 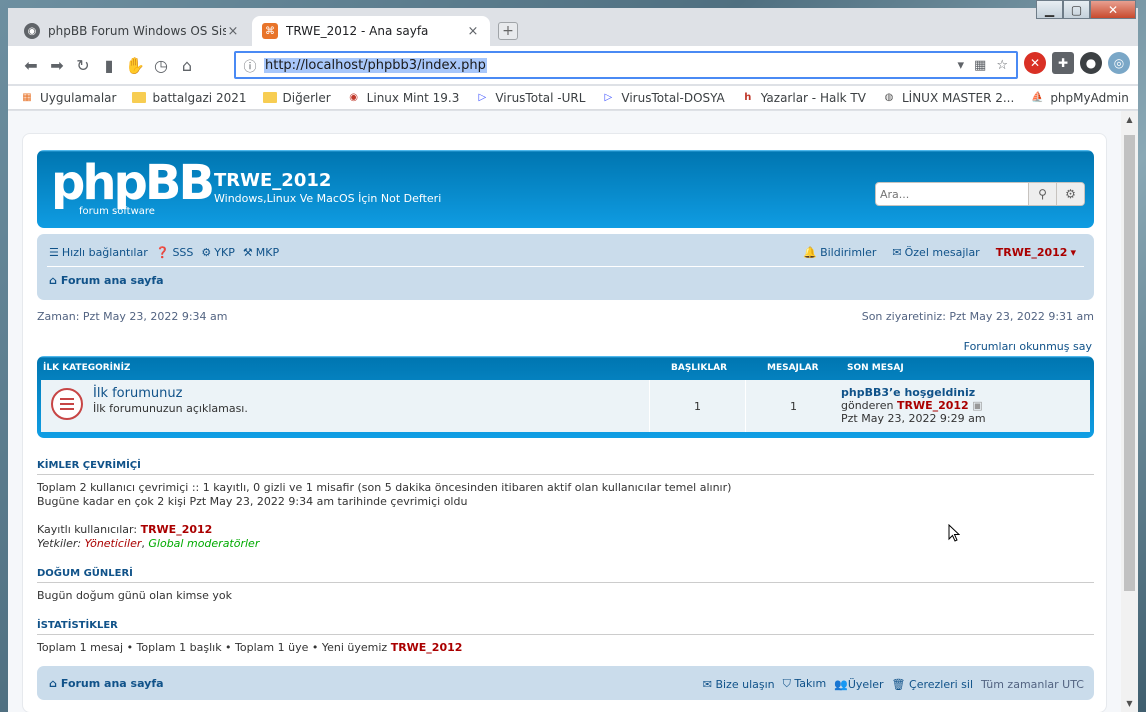 What do you see at coordinates (1113, 9) in the screenshot?
I see `close-window-icon: ✕` at bounding box center [1113, 9].